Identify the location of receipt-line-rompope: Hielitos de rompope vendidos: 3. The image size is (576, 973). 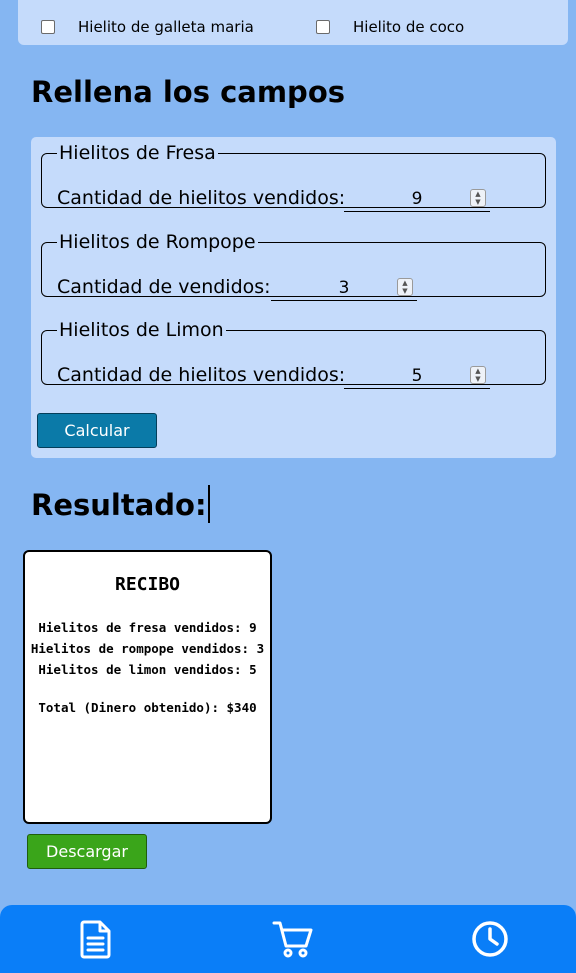
(147, 648).